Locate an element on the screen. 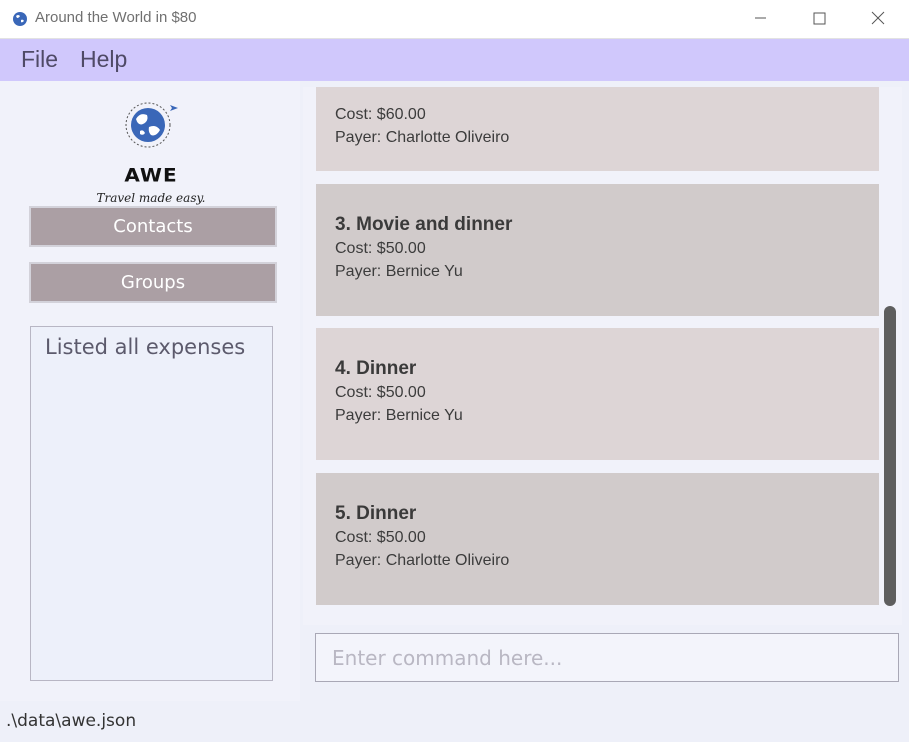  menu-bar: File Help is located at coordinates (454, 60).